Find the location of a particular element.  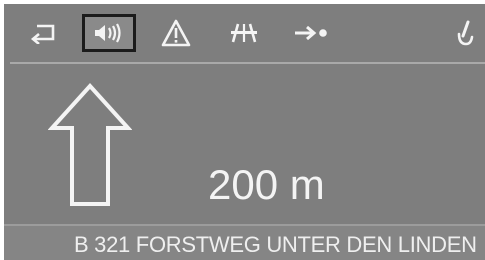

street-name: B 321 FORSTWEG UNTER DEN LINDEN is located at coordinates (275, 244).